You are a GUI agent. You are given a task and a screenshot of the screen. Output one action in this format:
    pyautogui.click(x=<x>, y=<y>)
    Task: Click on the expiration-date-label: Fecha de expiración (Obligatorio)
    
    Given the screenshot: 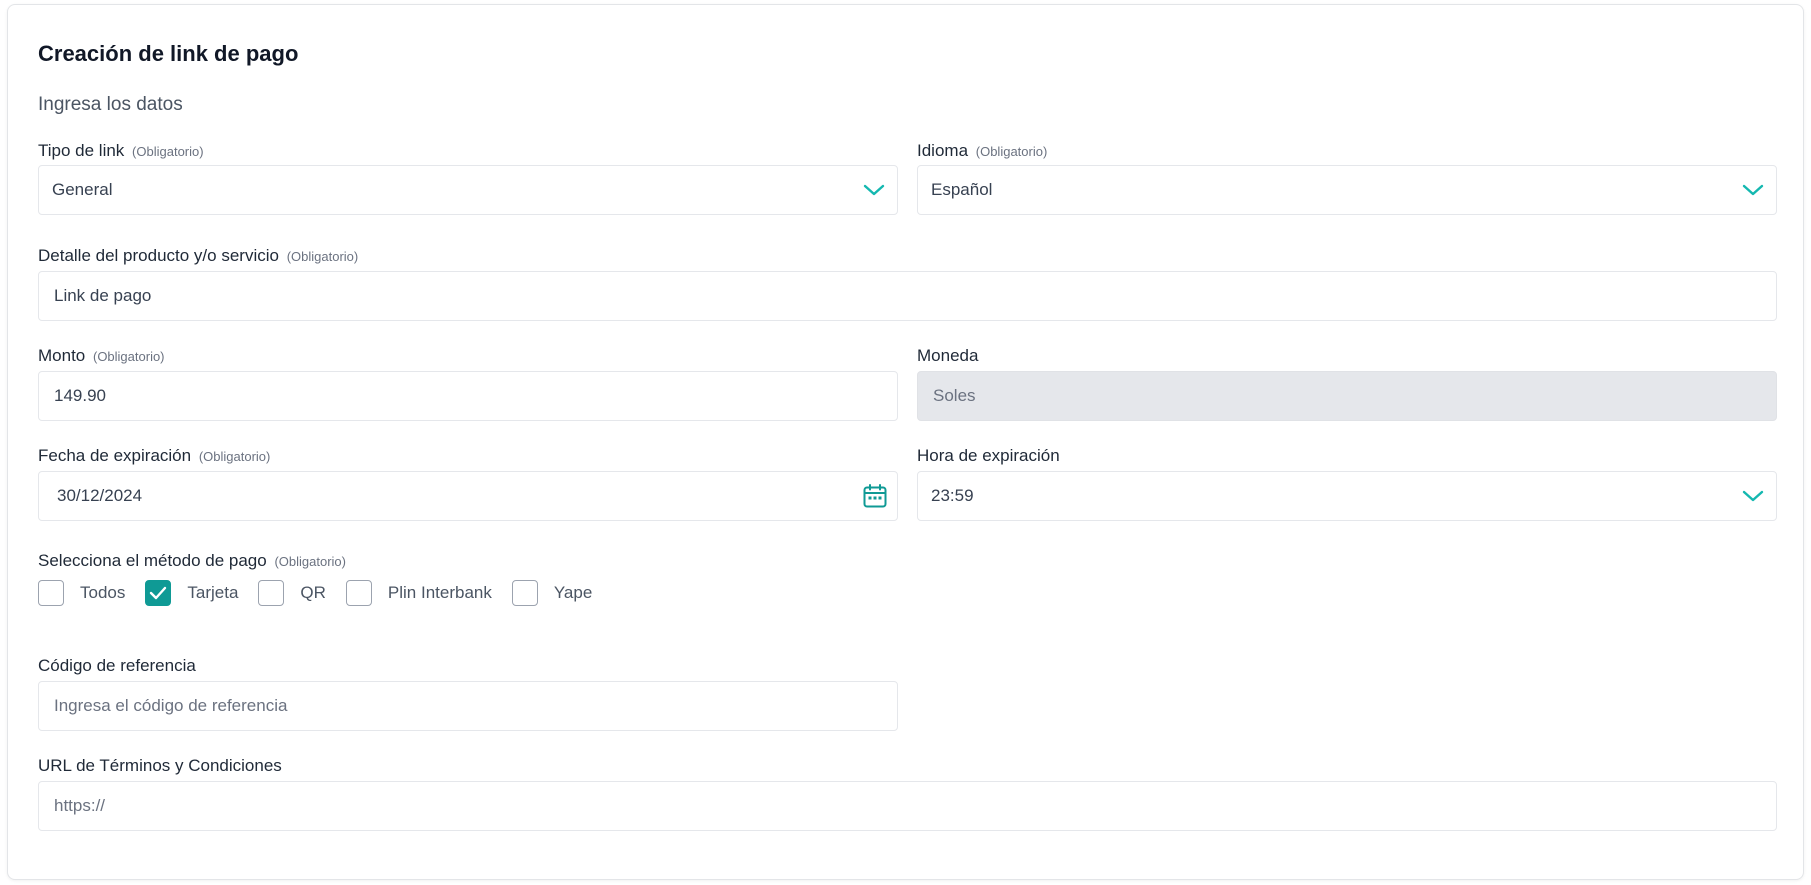 What is the action you would take?
    pyautogui.click(x=154, y=456)
    